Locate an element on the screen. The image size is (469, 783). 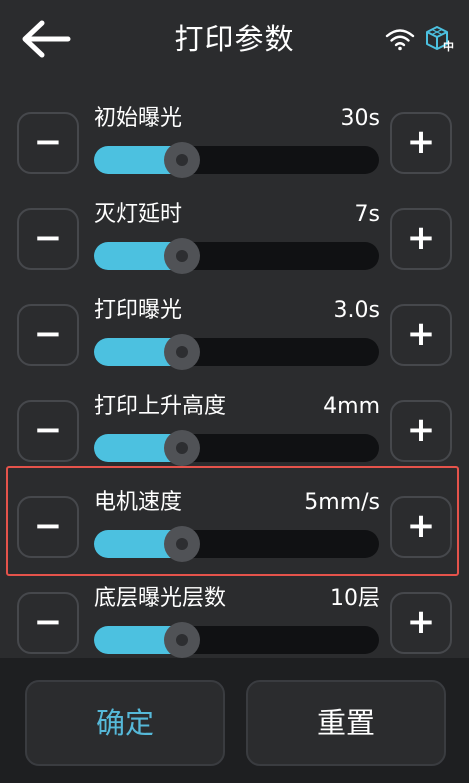
param-value: 5mm/s is located at coordinates (342, 502).